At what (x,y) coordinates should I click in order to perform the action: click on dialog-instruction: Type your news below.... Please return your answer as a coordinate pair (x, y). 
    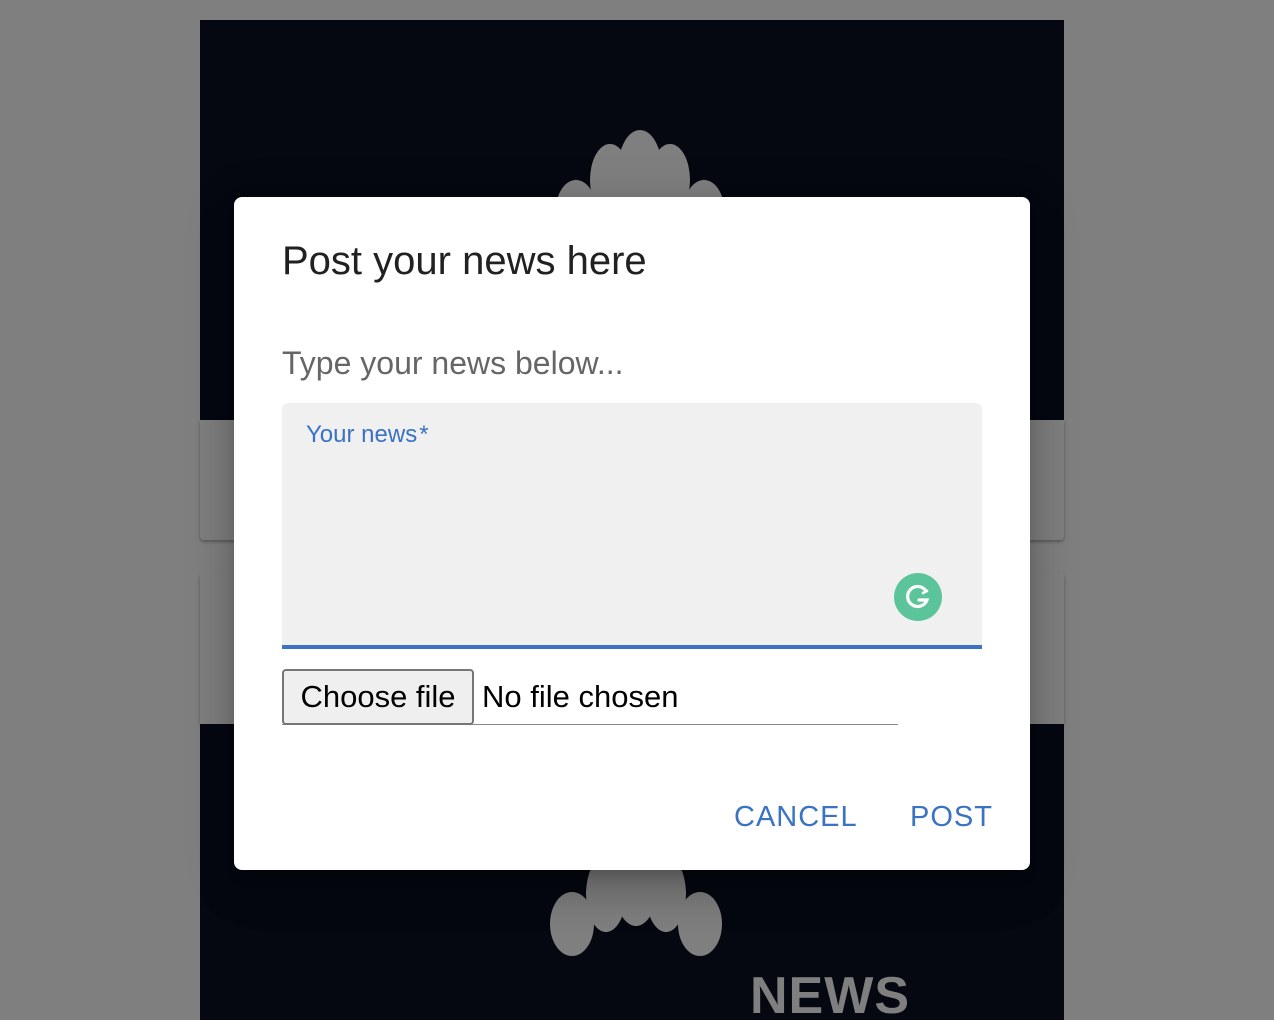
    Looking at the image, I should click on (453, 363).